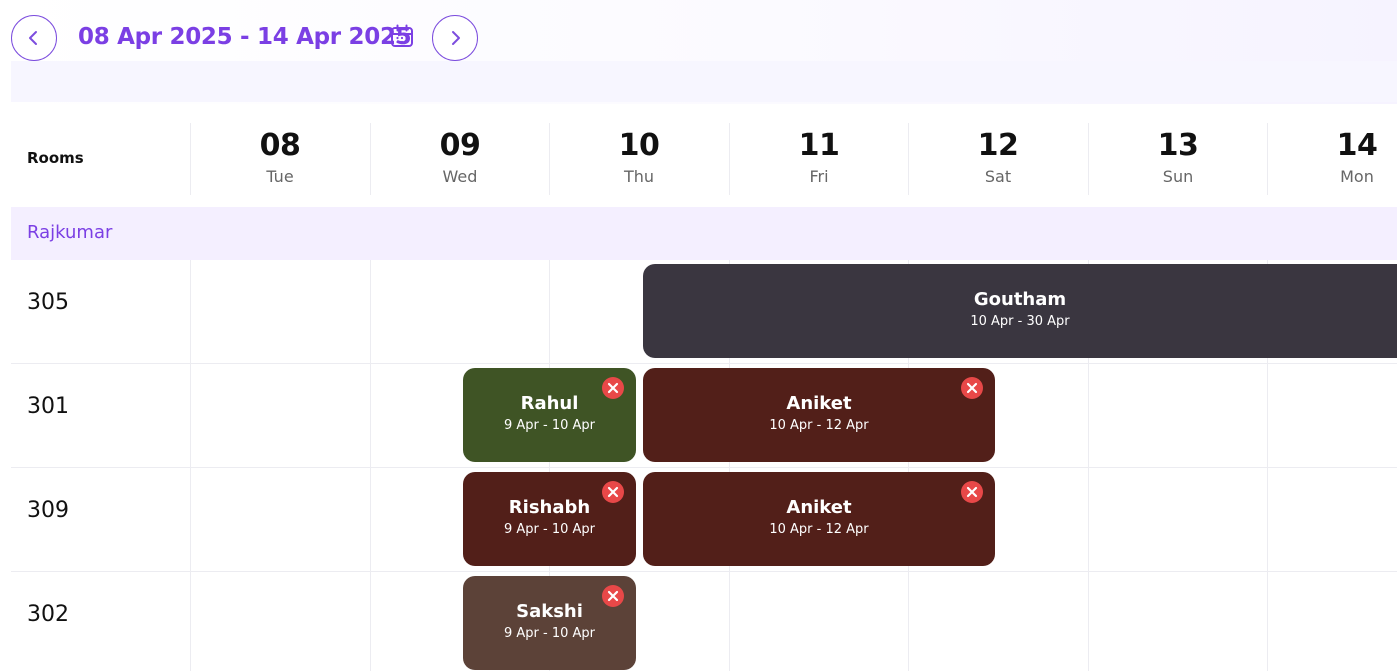 This screenshot has width=1397, height=671. Describe the element at coordinates (1020, 311) in the screenshot. I see `booking-block: Goutham 10 Apr - 30 Apr` at that location.